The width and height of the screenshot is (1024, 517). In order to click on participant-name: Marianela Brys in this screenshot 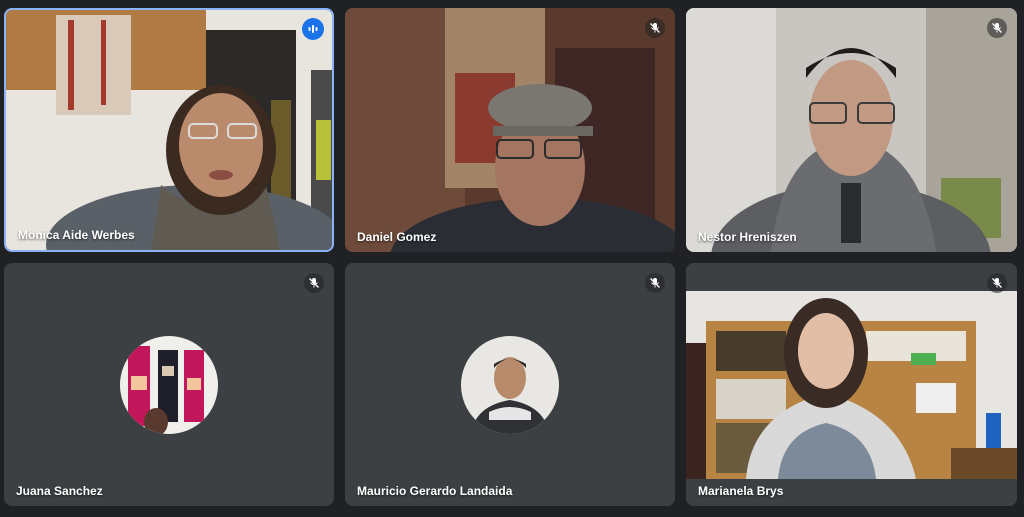, I will do `click(741, 491)`.